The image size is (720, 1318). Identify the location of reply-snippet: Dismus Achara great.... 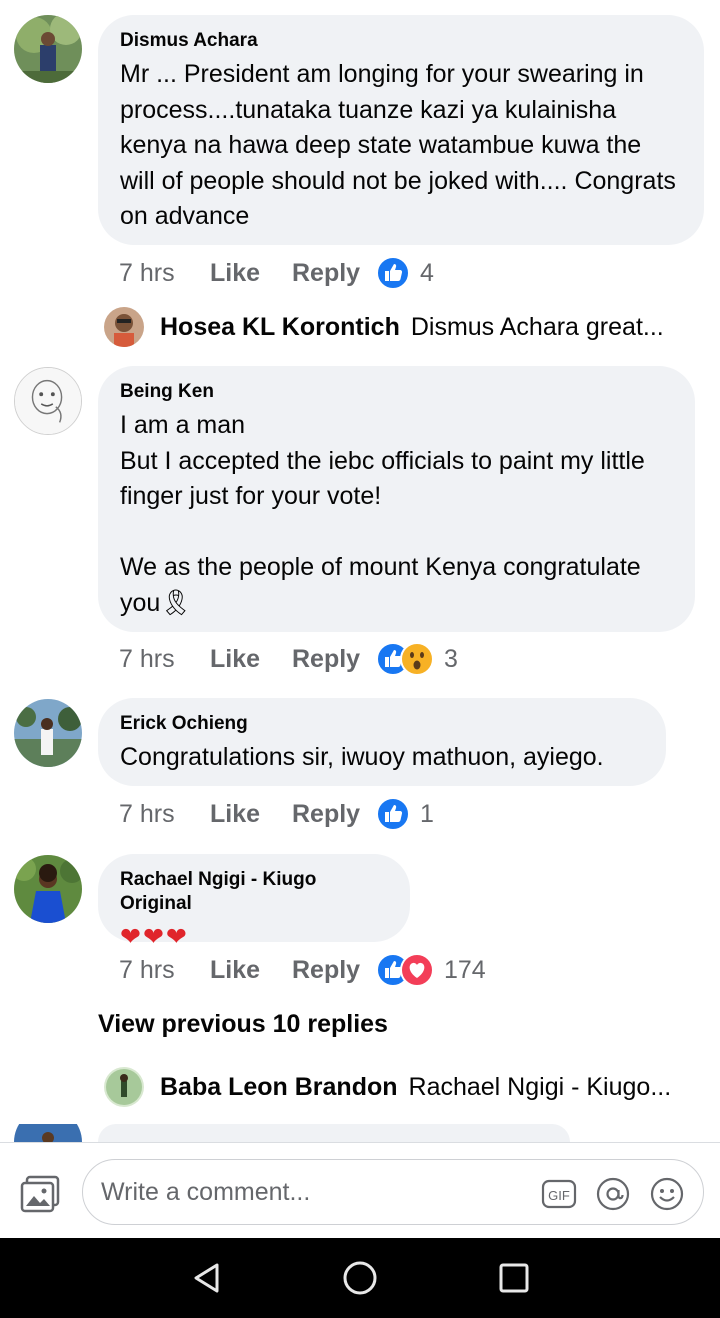
(537, 326).